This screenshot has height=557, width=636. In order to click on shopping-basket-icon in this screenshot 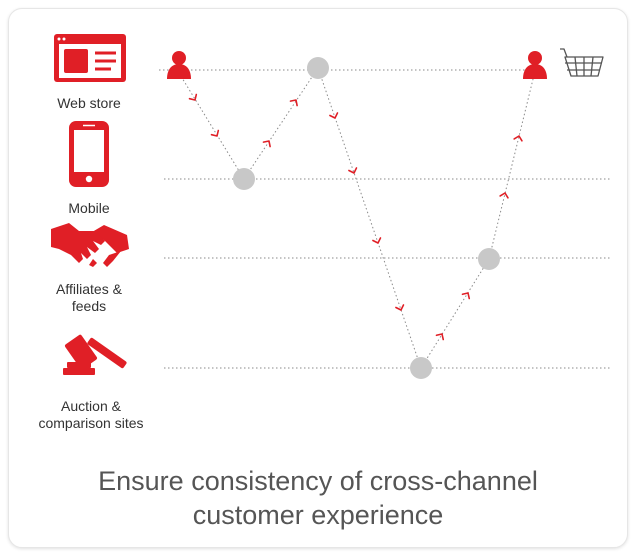, I will do `click(582, 62)`.